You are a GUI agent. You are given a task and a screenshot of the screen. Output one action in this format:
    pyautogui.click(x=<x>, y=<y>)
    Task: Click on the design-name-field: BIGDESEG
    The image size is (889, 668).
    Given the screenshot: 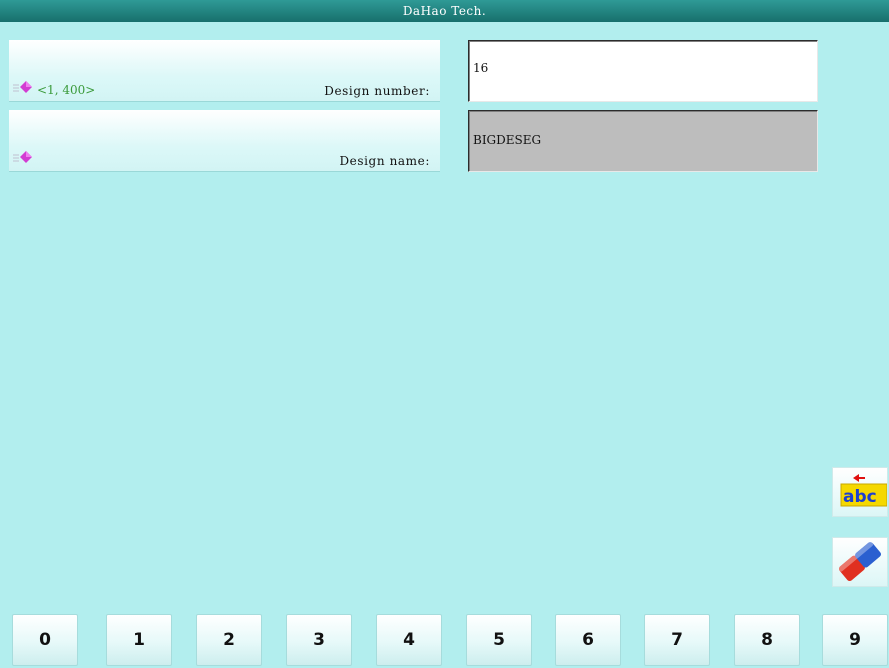 What is the action you would take?
    pyautogui.click(x=643, y=141)
    